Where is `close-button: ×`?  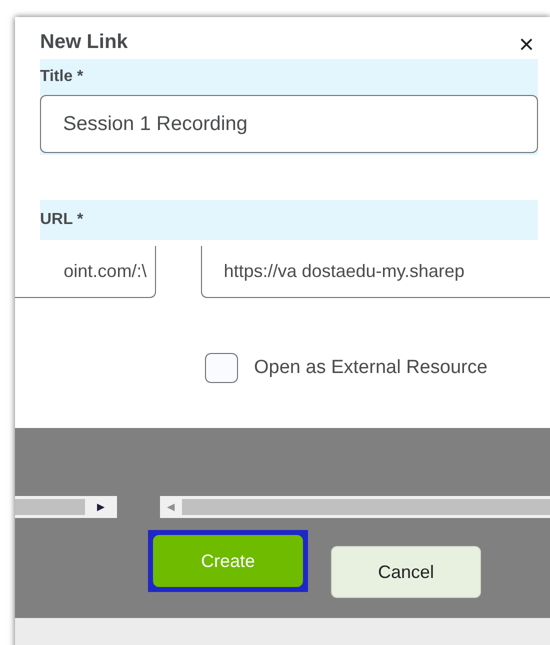 close-button: × is located at coordinates (526, 44).